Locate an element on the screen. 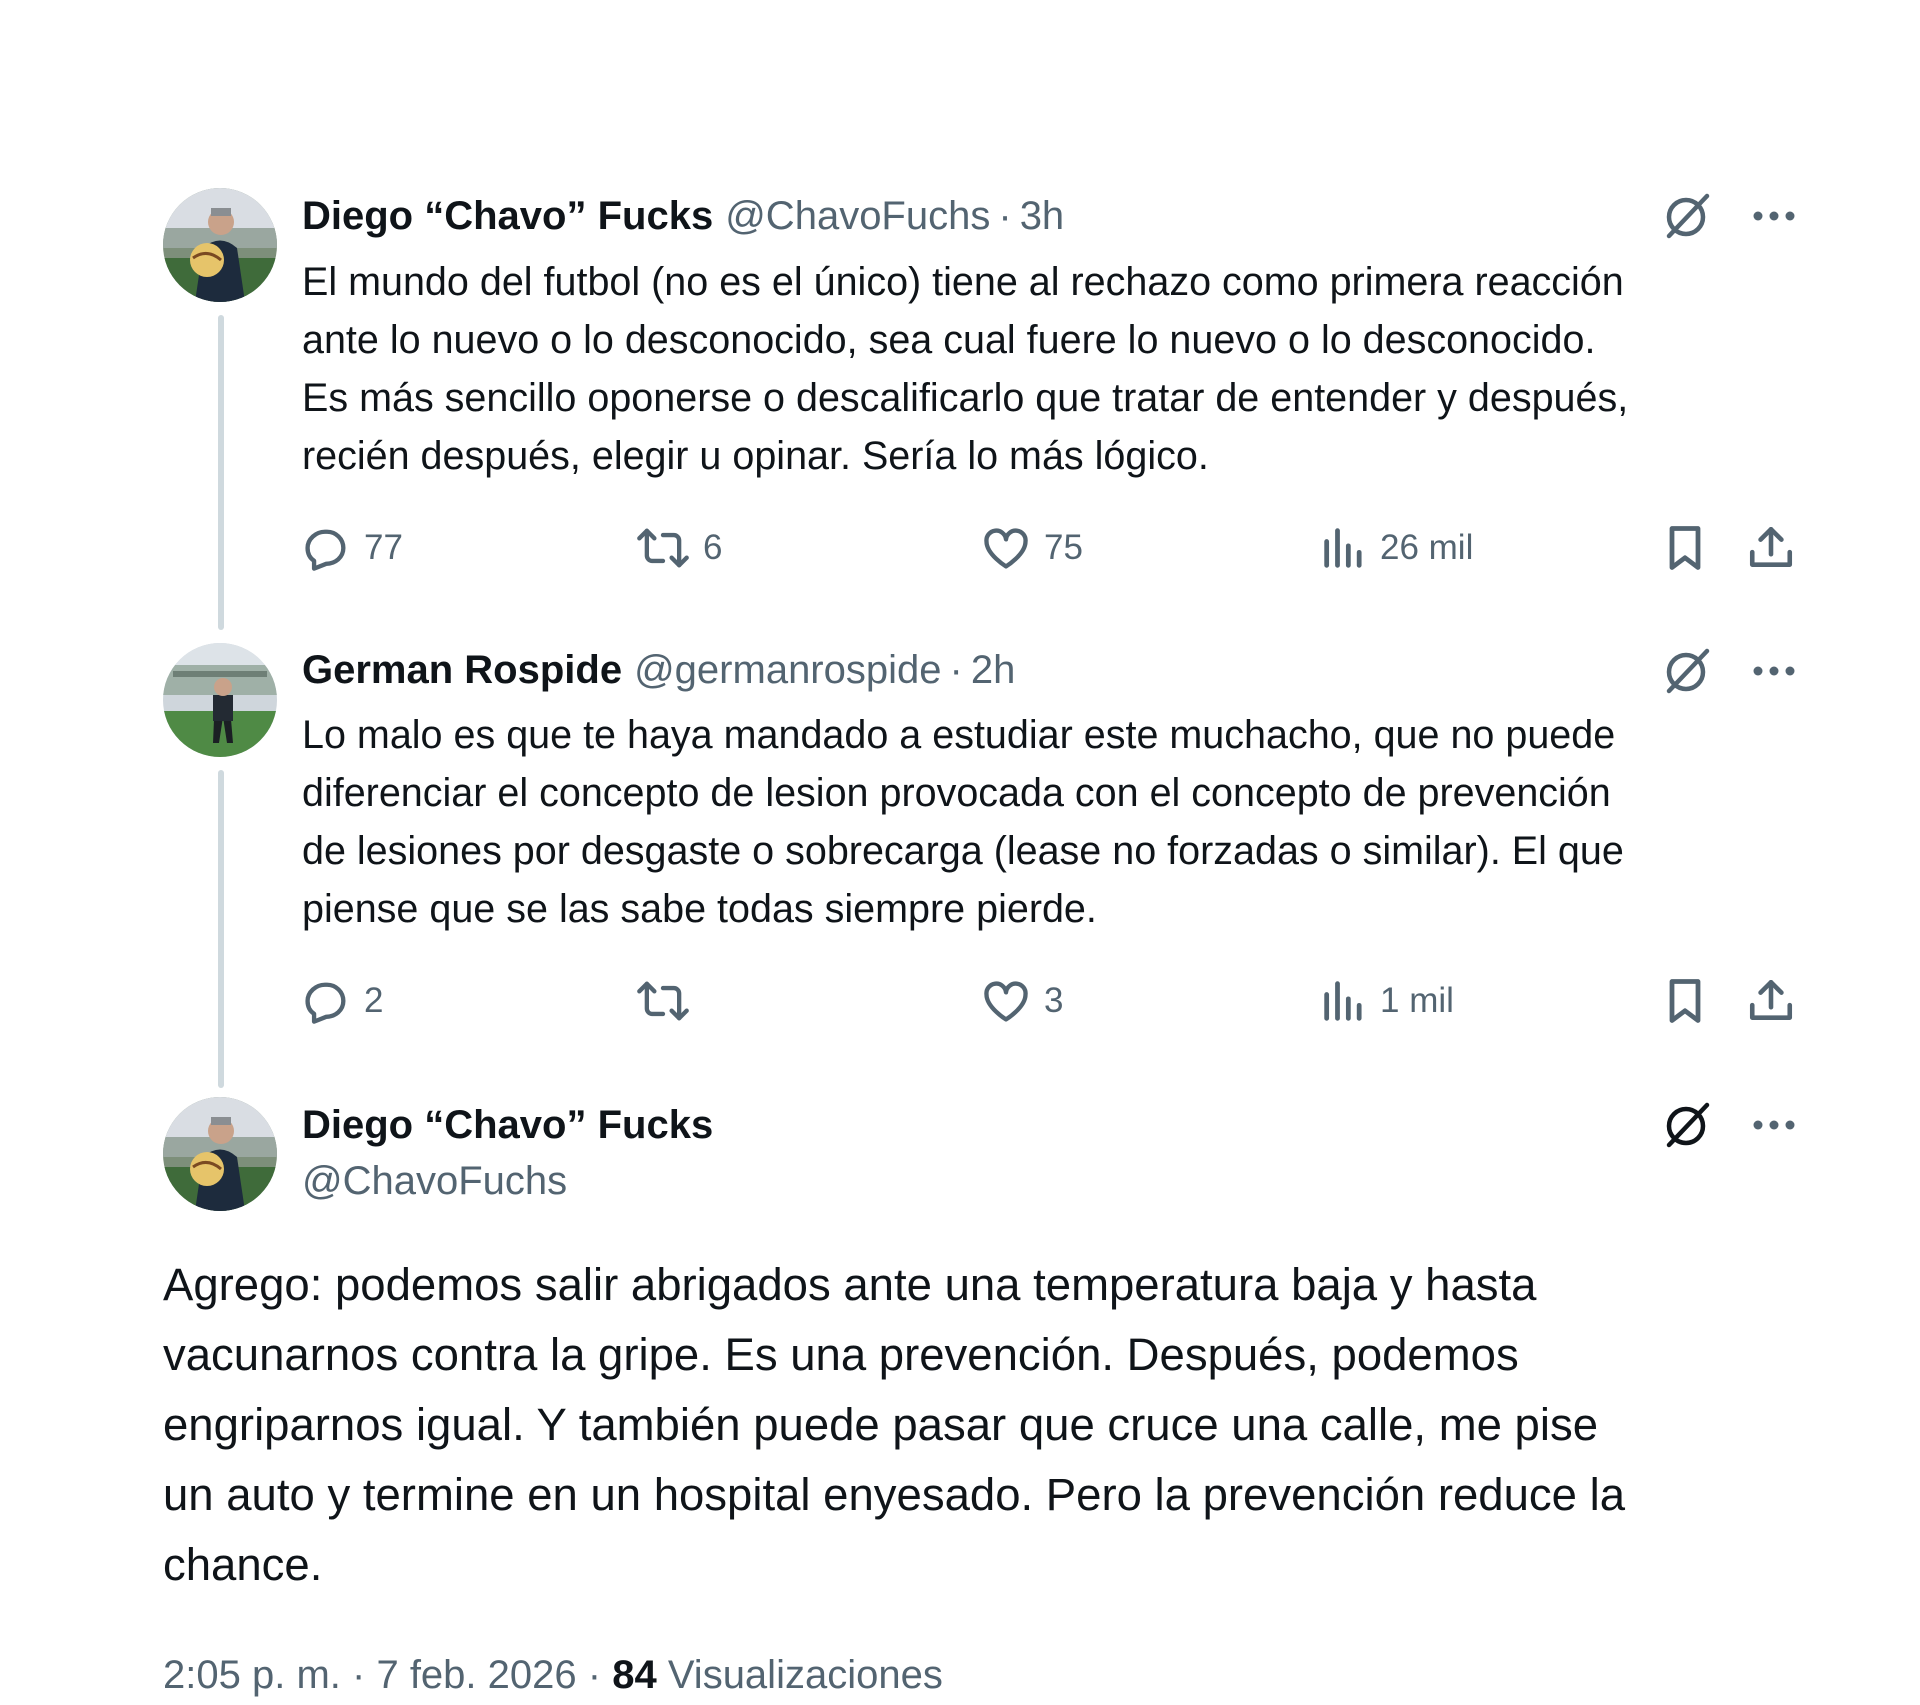 The image size is (1920, 1705). author-handle: @germanrospide is located at coordinates (787, 670).